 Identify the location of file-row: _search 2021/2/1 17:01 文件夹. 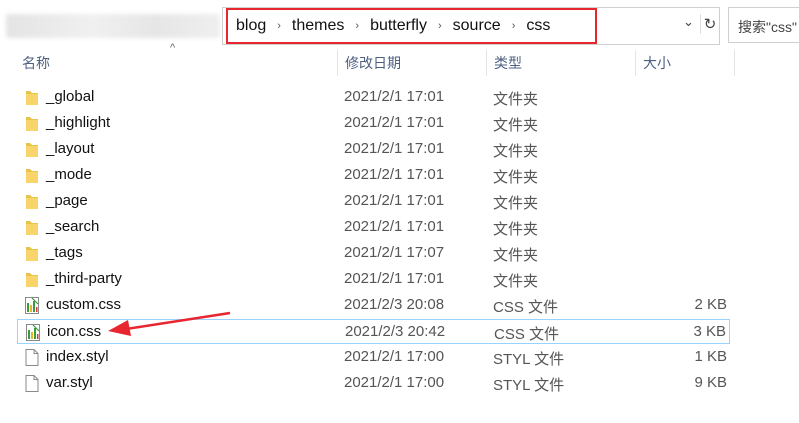
(373, 227).